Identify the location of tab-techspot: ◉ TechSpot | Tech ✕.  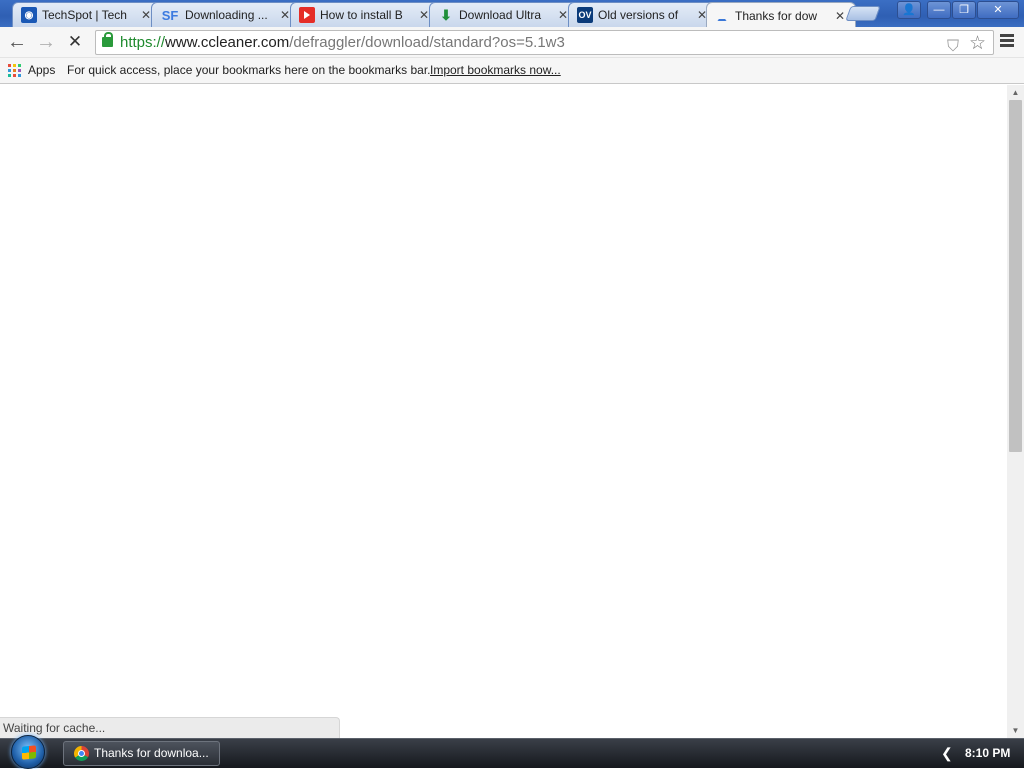
(87, 14).